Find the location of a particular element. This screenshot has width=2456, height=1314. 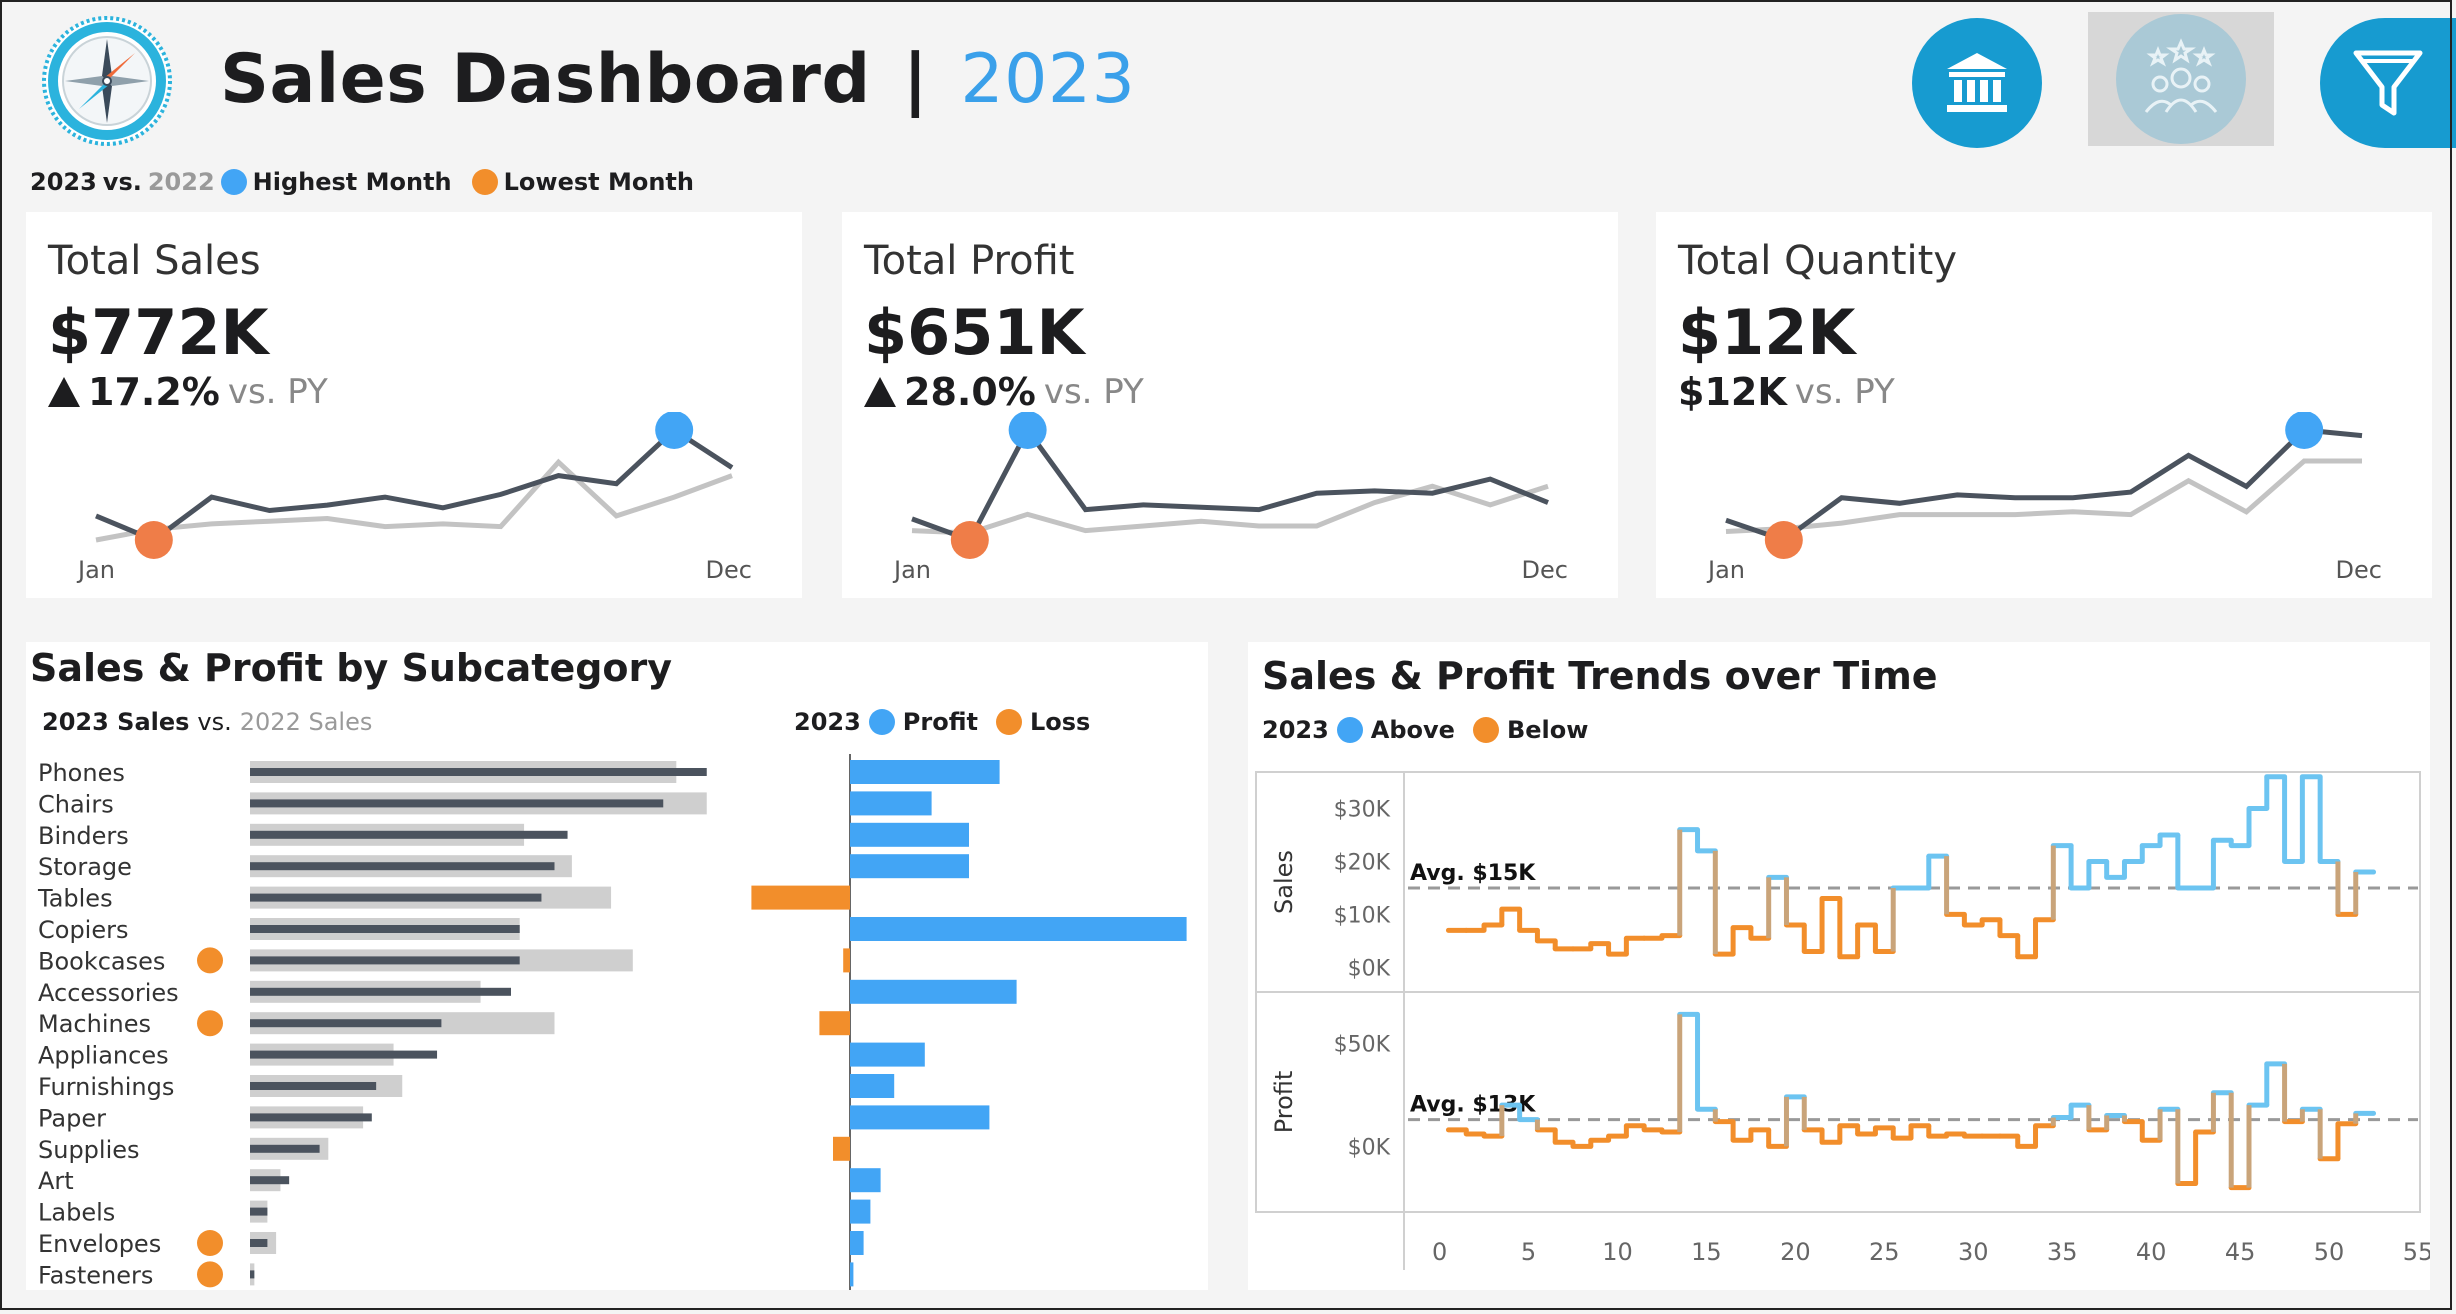

kpi-change: 28.0% vs. PY is located at coordinates (1004, 392).